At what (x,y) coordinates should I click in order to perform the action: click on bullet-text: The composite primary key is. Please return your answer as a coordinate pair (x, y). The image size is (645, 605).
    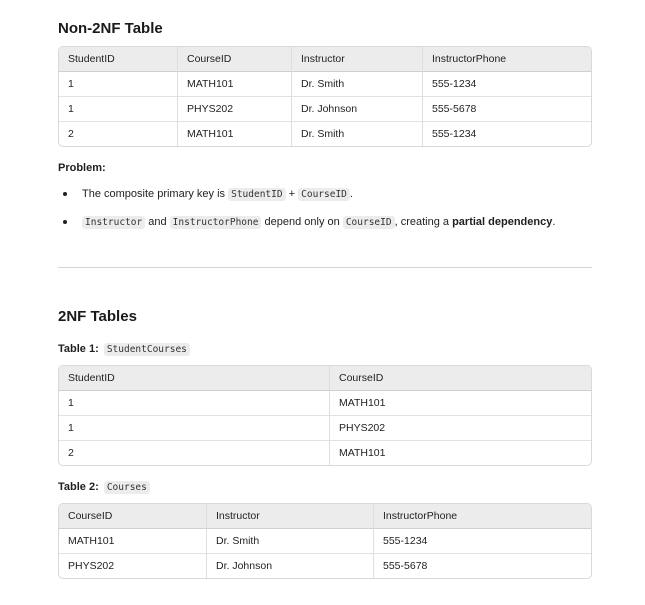
    Looking at the image, I should click on (155, 194).